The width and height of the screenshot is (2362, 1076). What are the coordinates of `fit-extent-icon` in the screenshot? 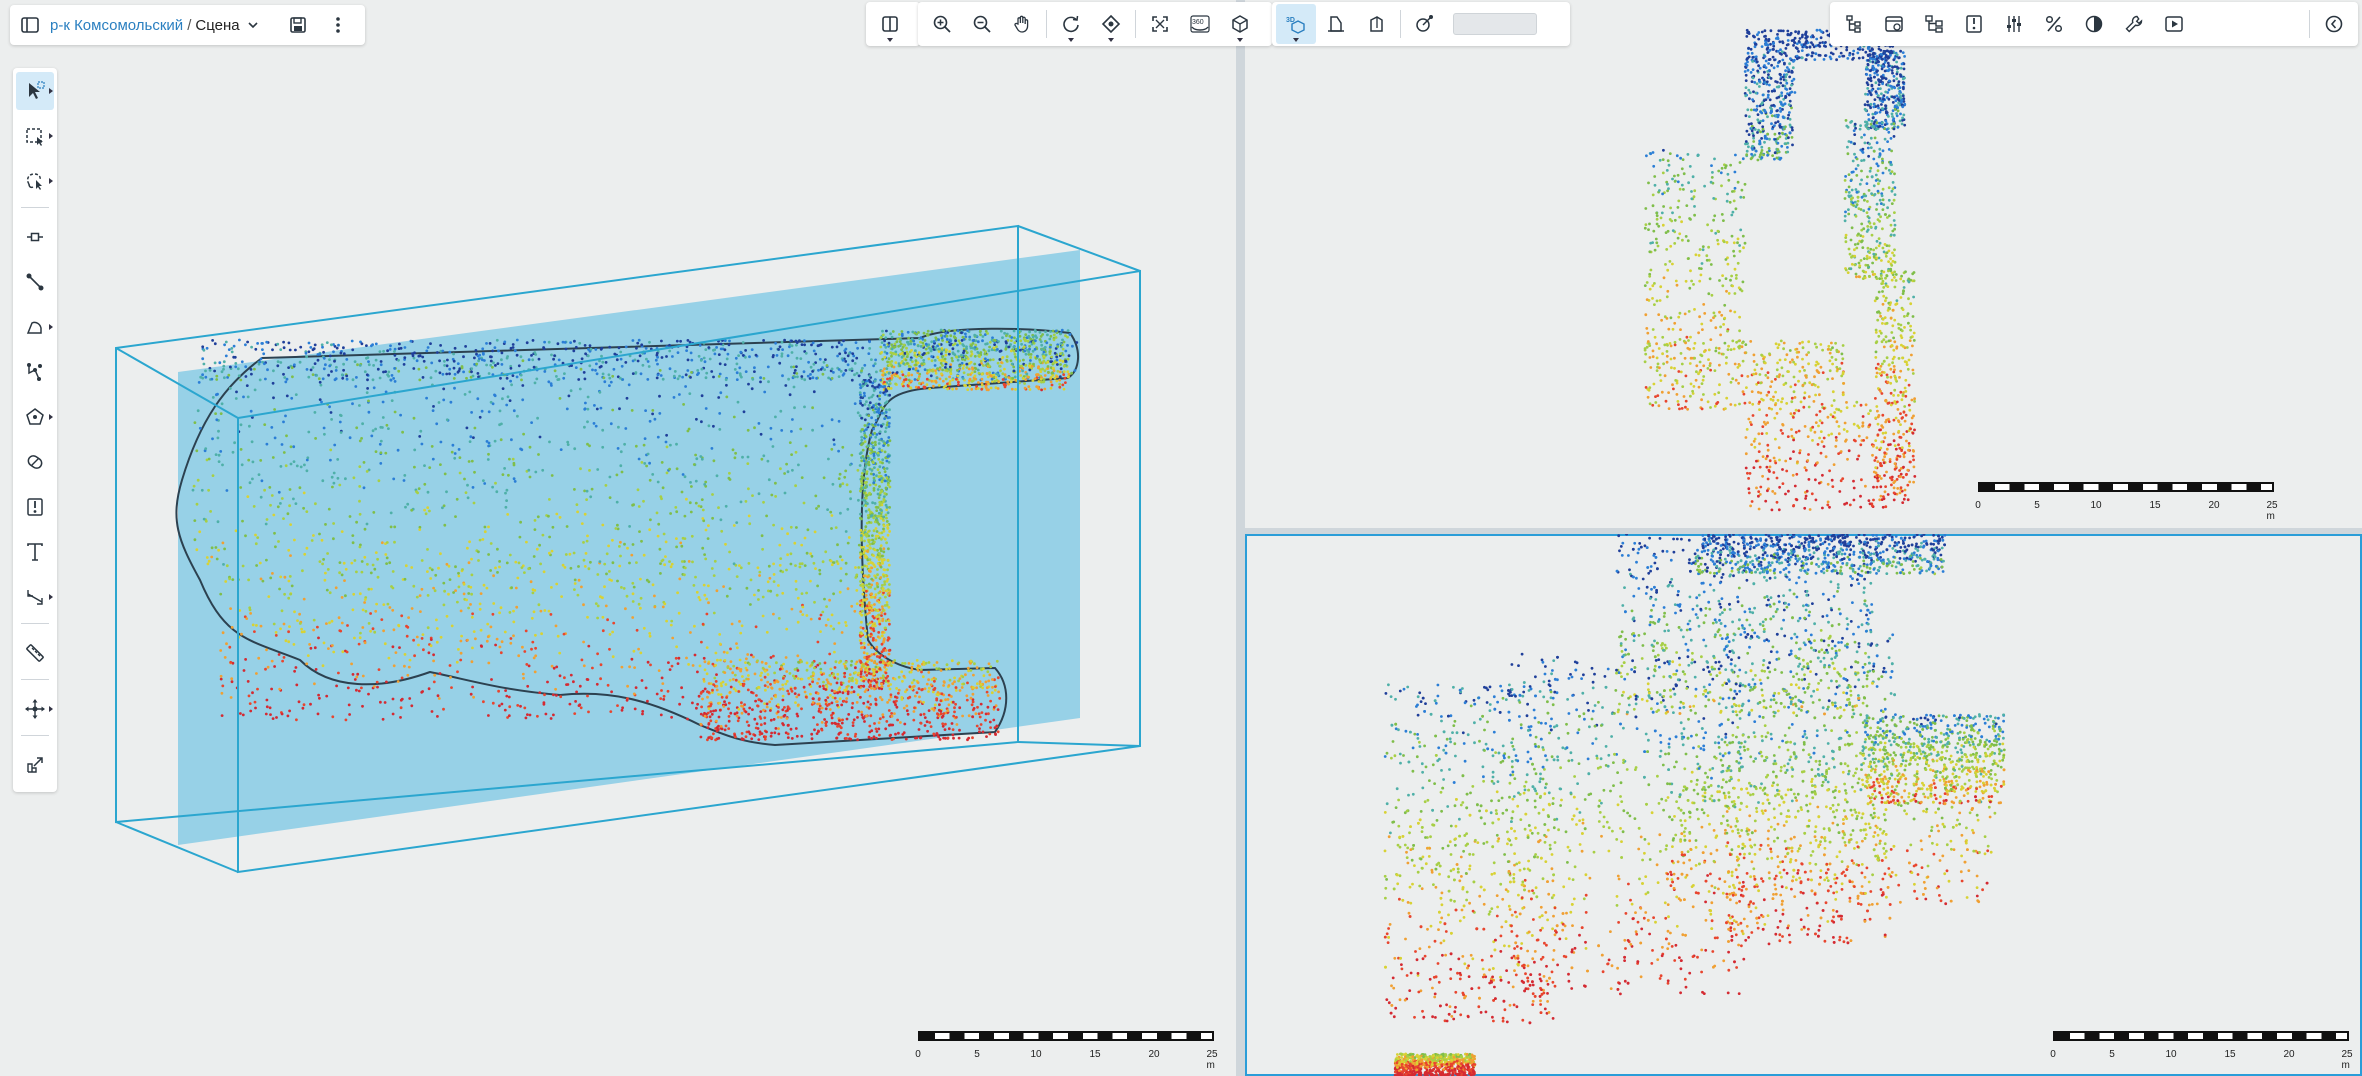 It's located at (1160, 24).